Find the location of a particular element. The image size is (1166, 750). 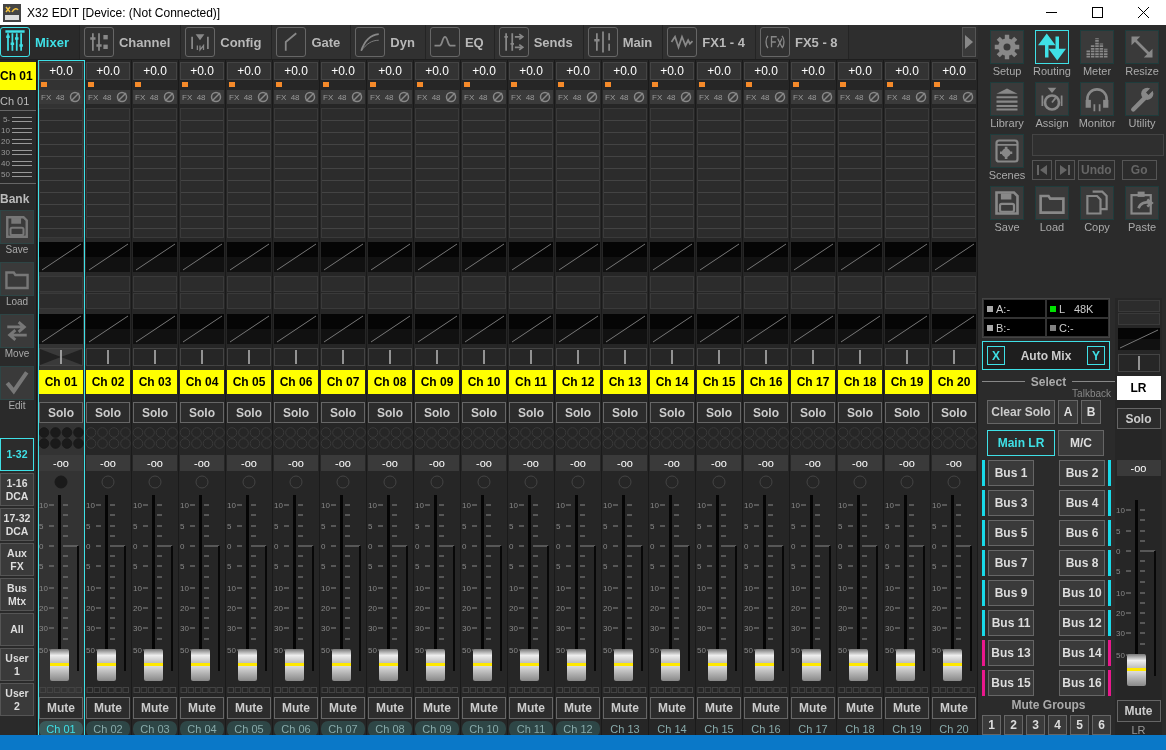

channel-name-label: Ch 10 is located at coordinates (484, 382).